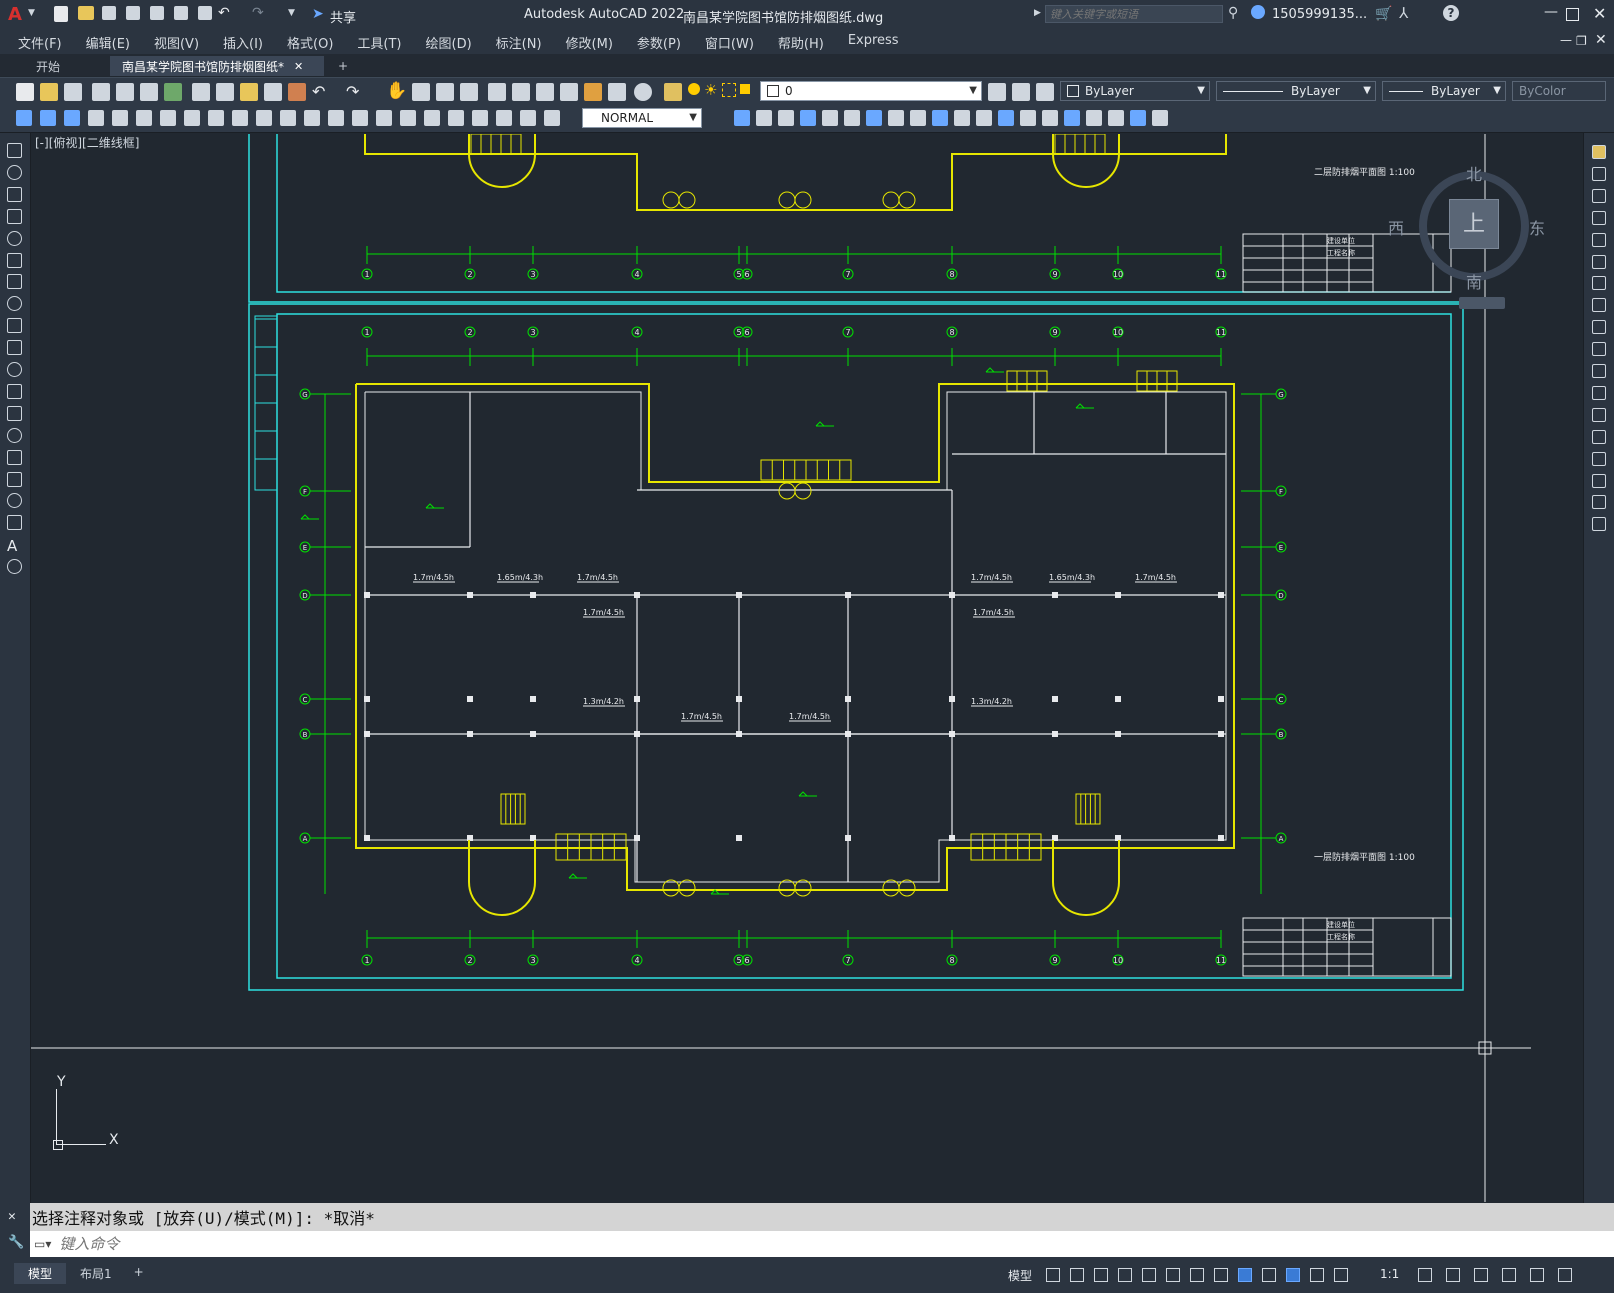  What do you see at coordinates (589, 42) in the screenshot?
I see `menu-item: 修改(M)` at bounding box center [589, 42].